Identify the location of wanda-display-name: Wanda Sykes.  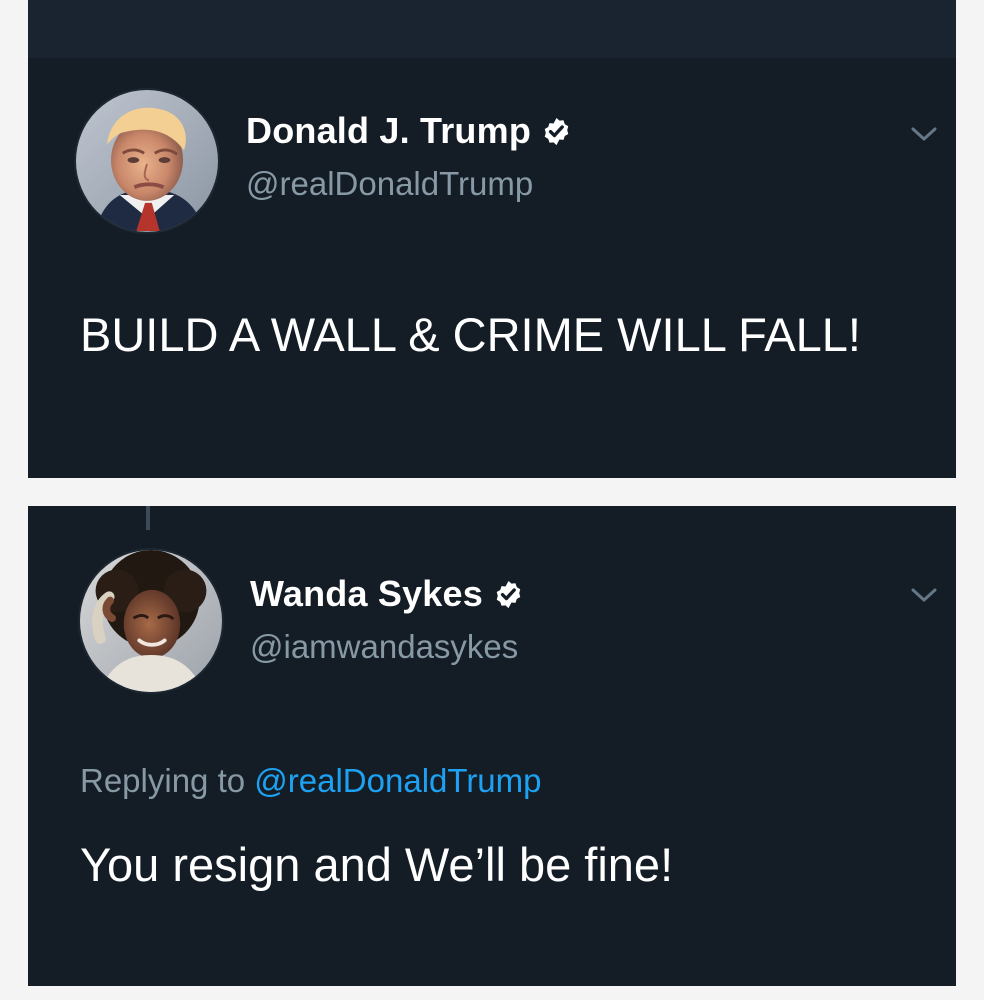
(366, 594).